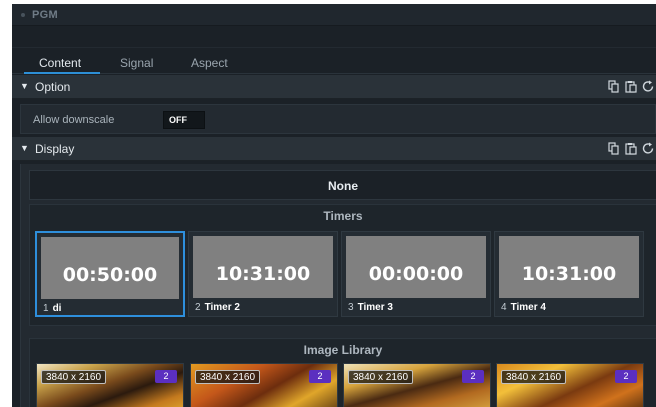 The height and width of the screenshot is (407, 656). What do you see at coordinates (351, 307) in the screenshot?
I see `timer-index: 3` at bounding box center [351, 307].